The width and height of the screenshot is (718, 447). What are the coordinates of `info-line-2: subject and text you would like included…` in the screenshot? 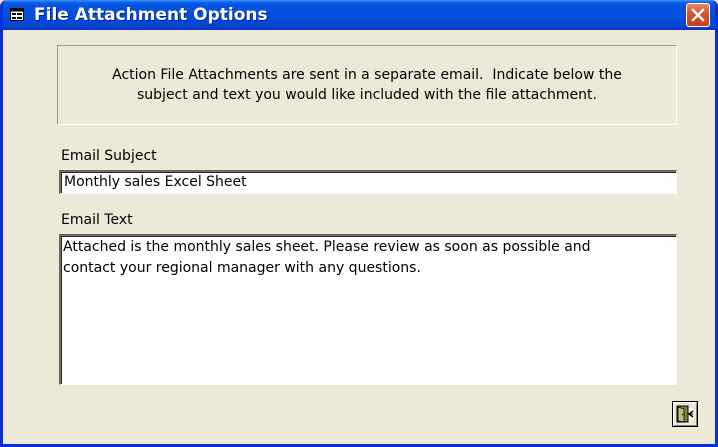 It's located at (367, 95).